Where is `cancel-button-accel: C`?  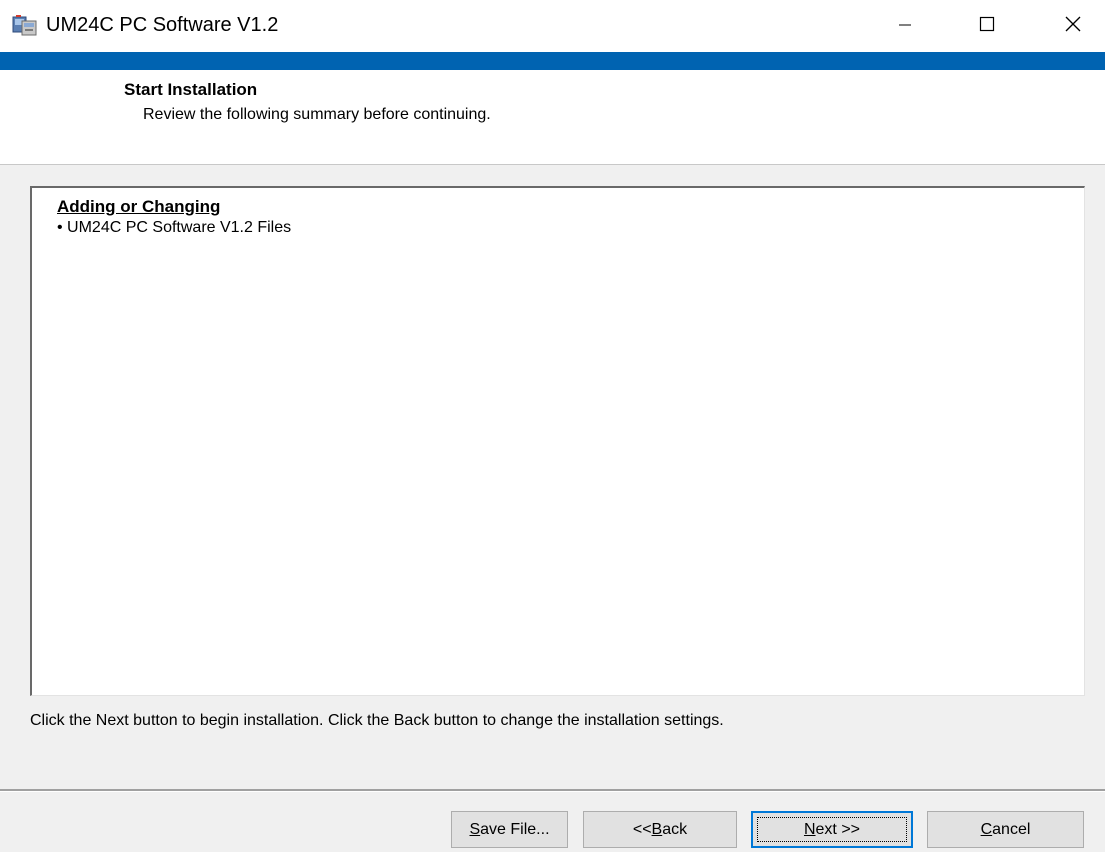 cancel-button-accel: C is located at coordinates (986, 829).